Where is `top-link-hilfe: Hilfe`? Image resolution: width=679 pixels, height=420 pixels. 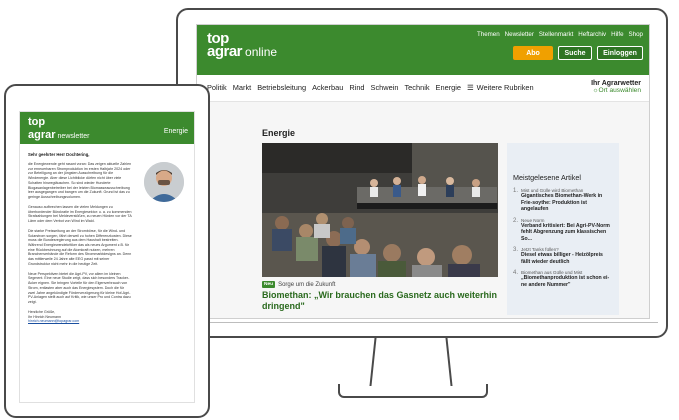
top-link-hilfe: Hilfe is located at coordinates (617, 34).